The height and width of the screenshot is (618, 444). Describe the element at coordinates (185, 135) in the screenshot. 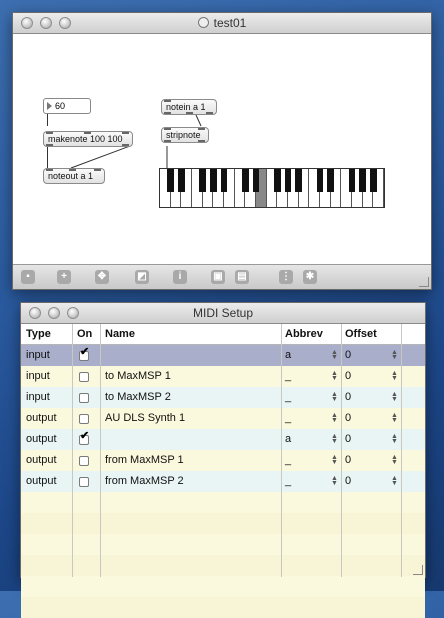

I see `stripnote-object: stripnote` at that location.